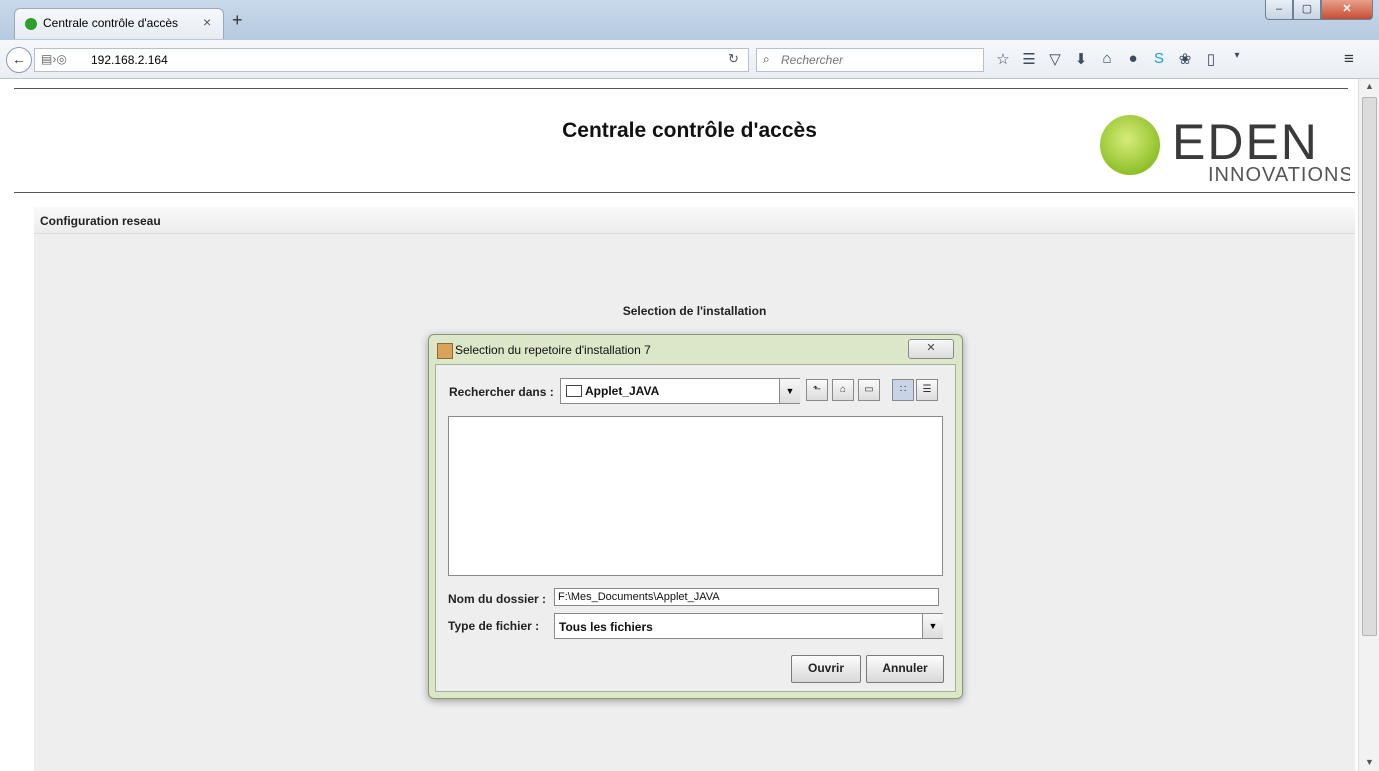 This screenshot has height=771, width=1379. What do you see at coordinates (1133, 59) in the screenshot?
I see `chat-icon: ●` at bounding box center [1133, 59].